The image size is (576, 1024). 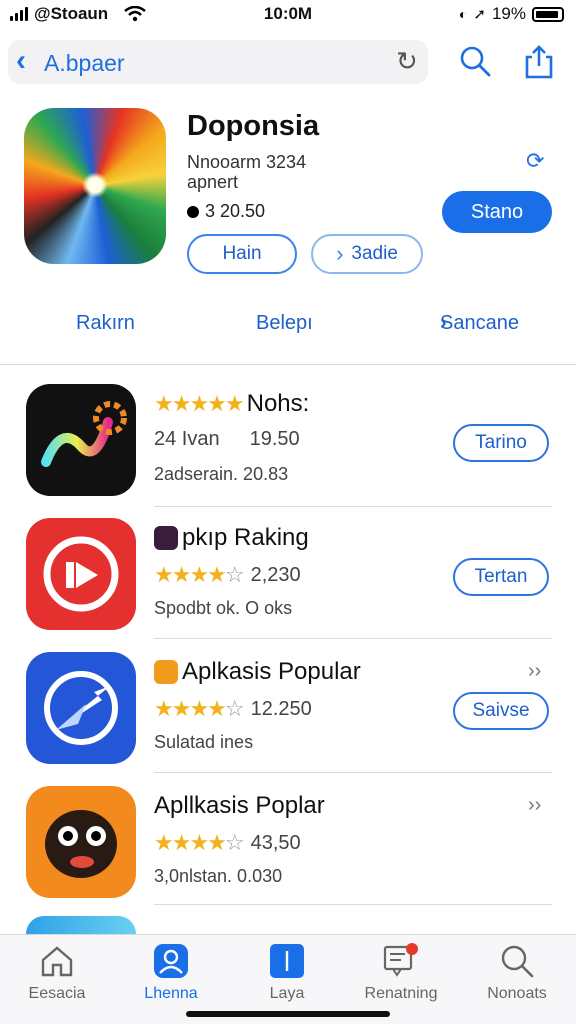 I want to click on battery-percent: 19%, so click(x=508, y=13).